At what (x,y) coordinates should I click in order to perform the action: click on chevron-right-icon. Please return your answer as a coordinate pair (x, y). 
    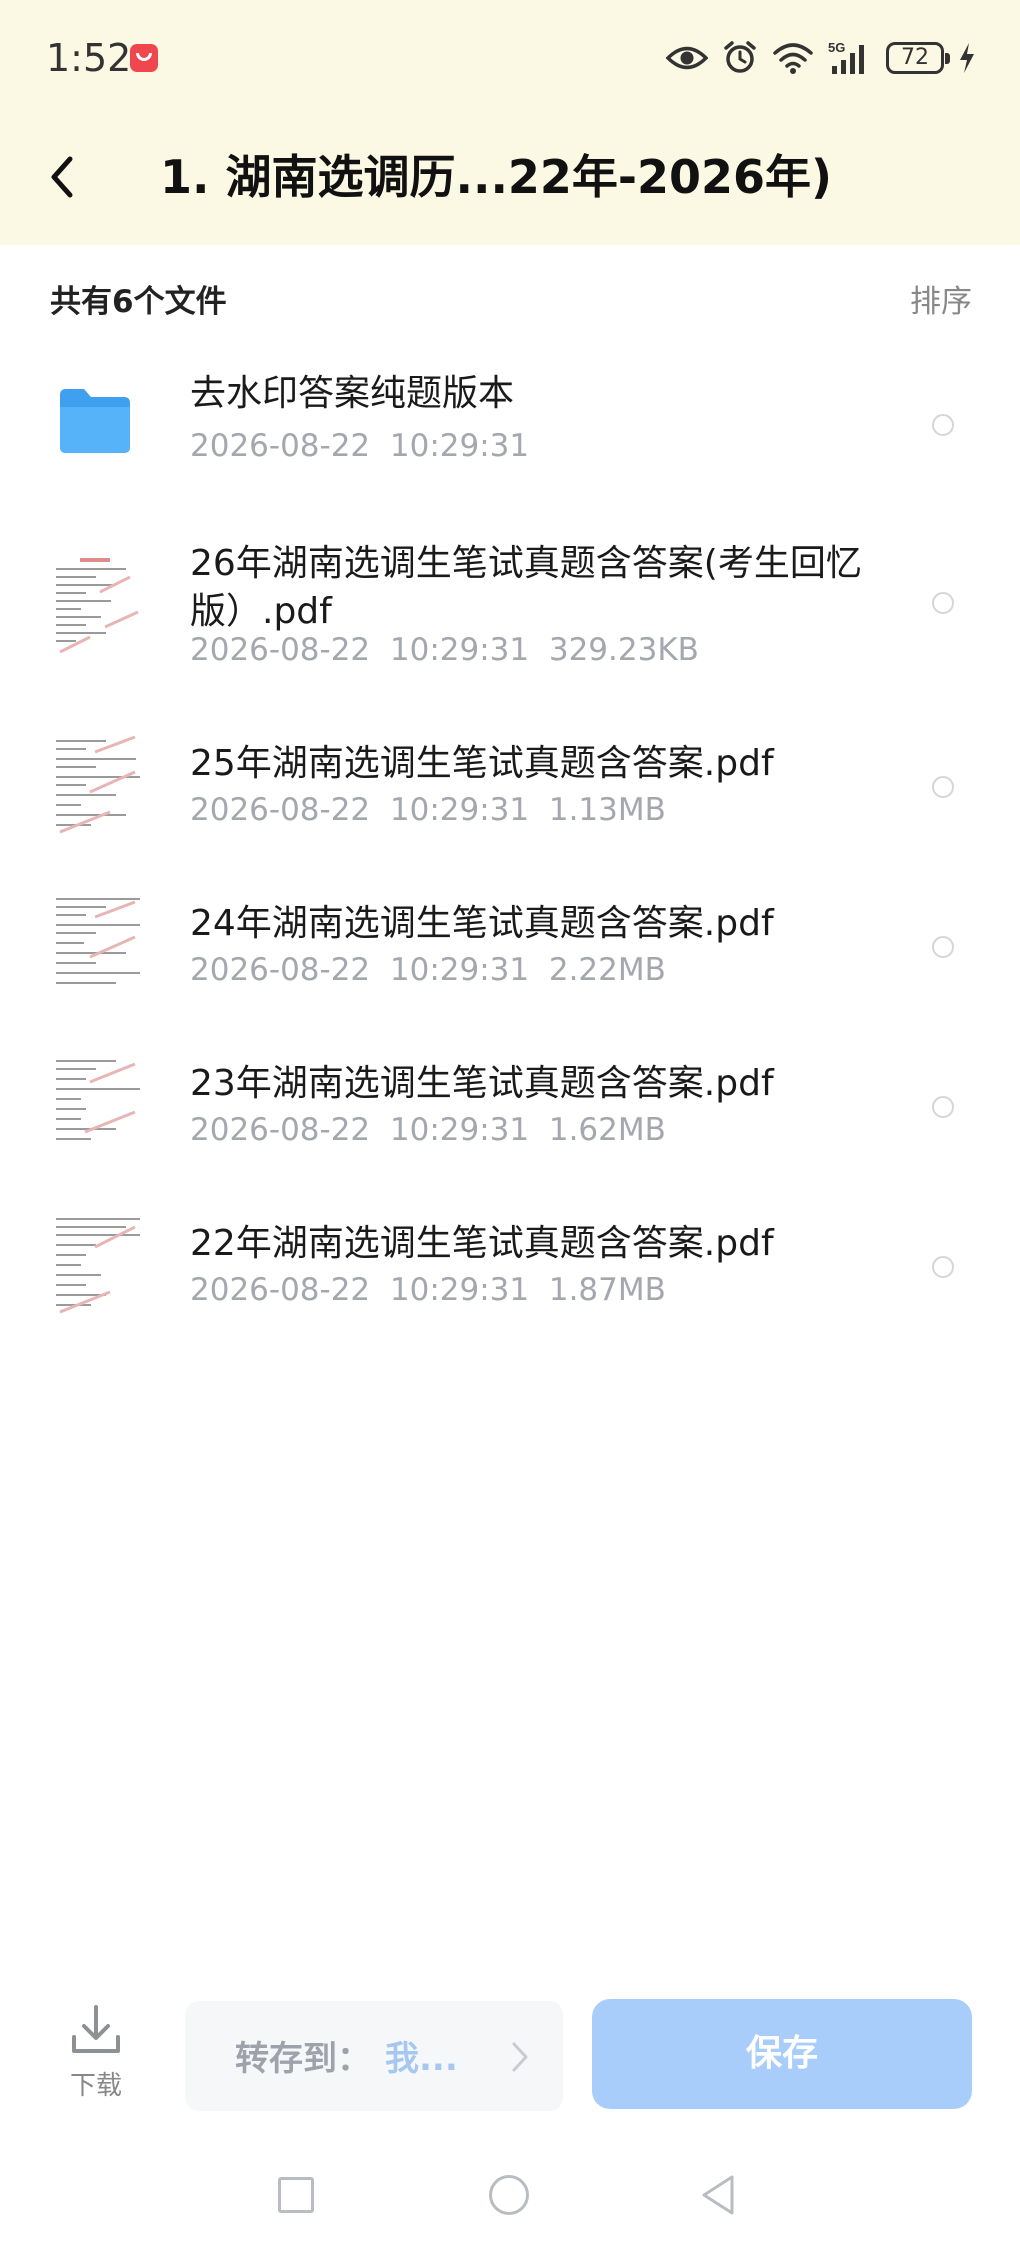
    Looking at the image, I should click on (520, 2057).